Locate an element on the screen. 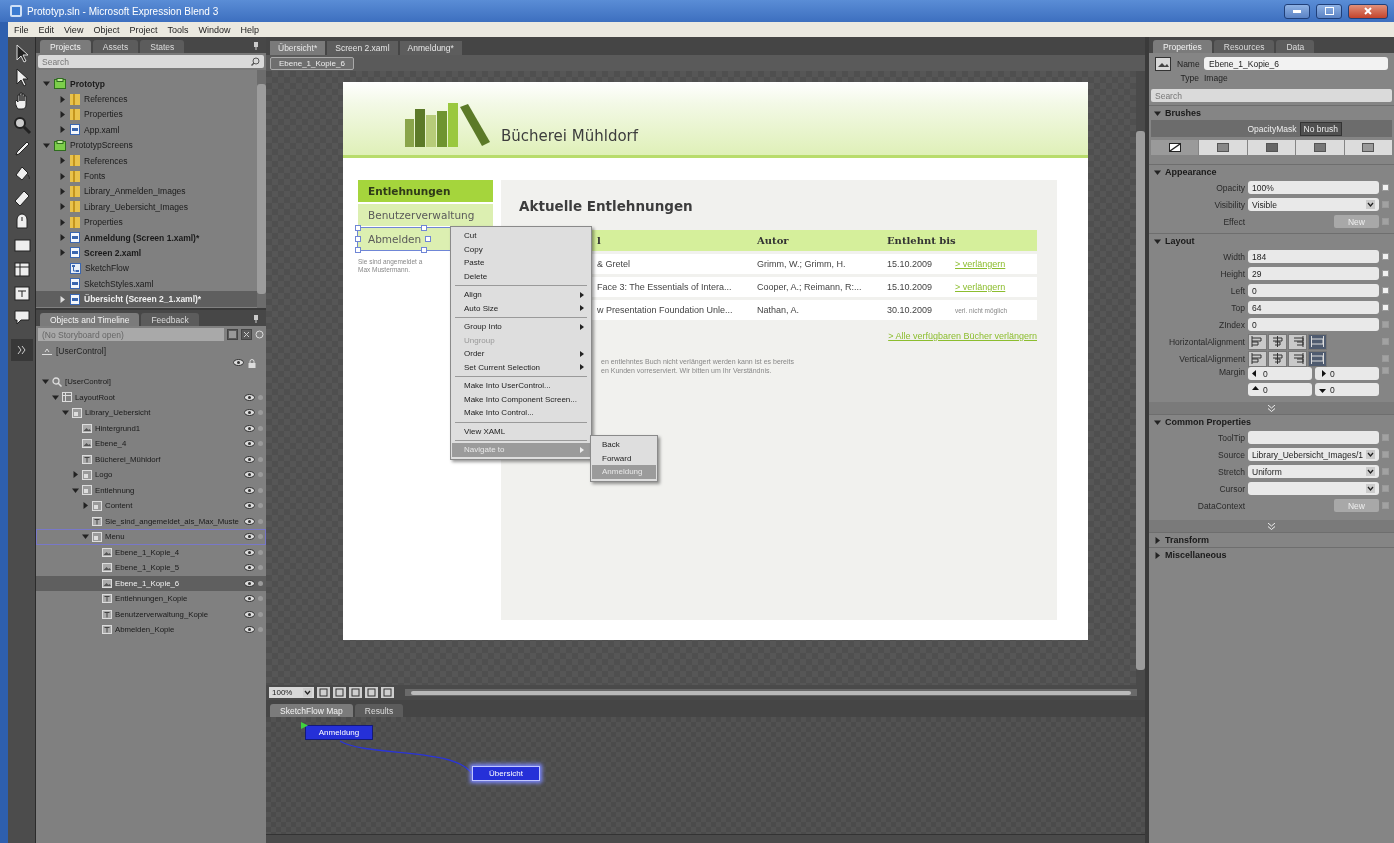  minimize-button is located at coordinates (1297, 11).